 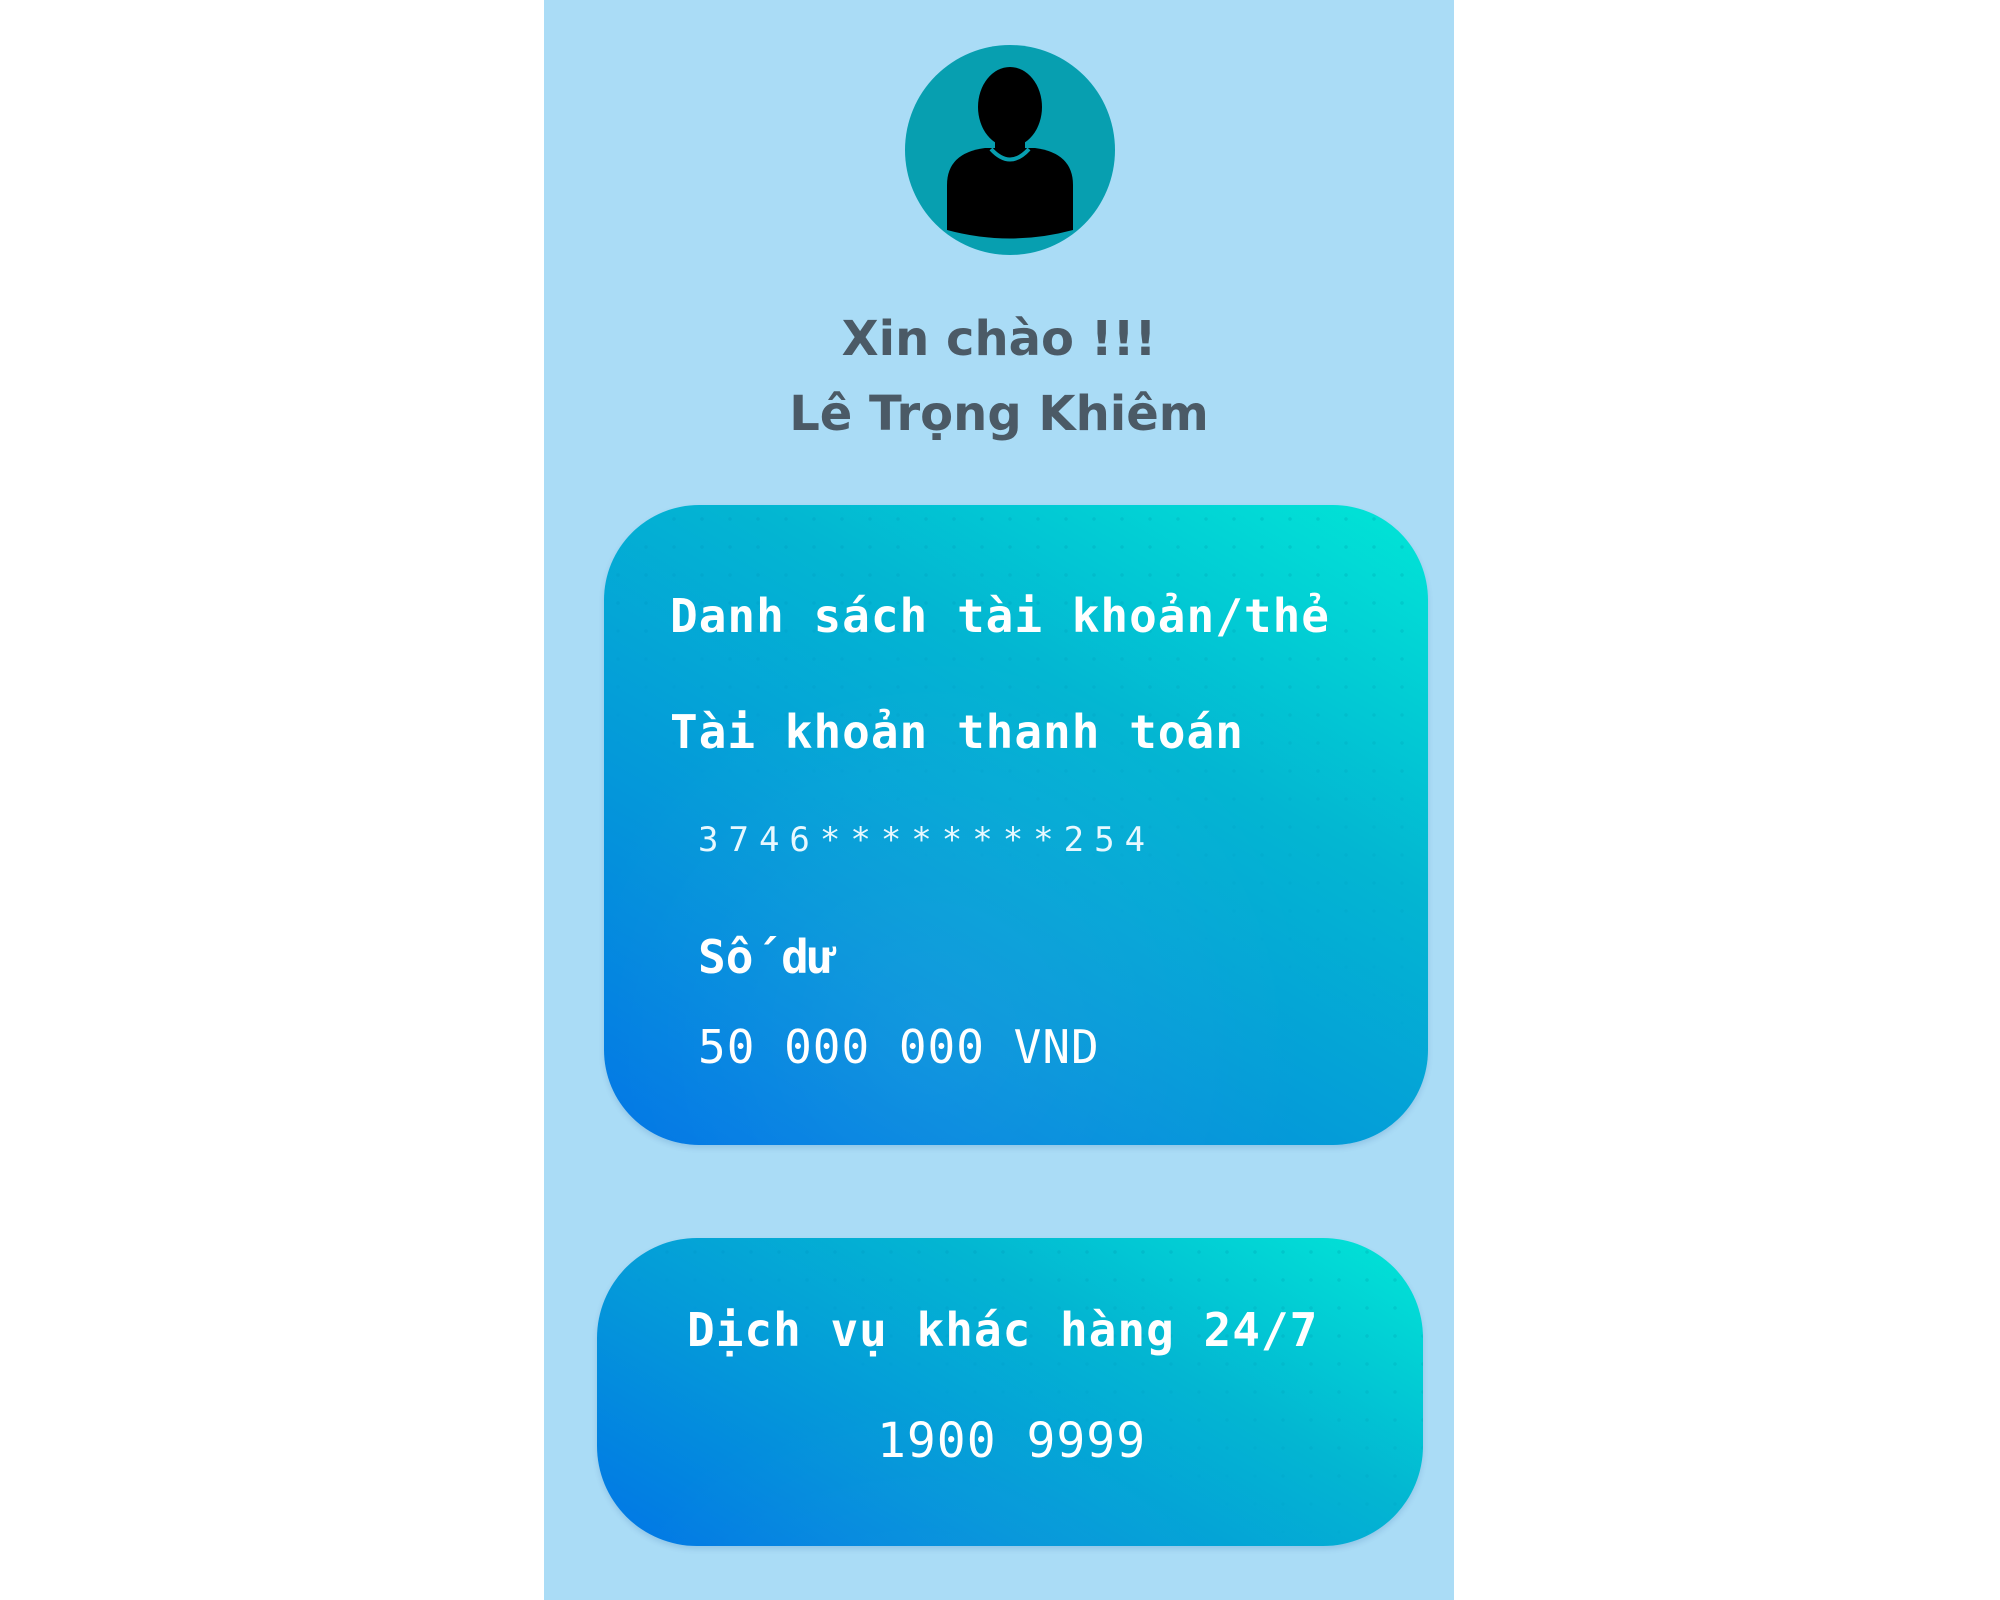 I want to click on account-type: Tài khoản thanh toán, so click(x=957, y=732).